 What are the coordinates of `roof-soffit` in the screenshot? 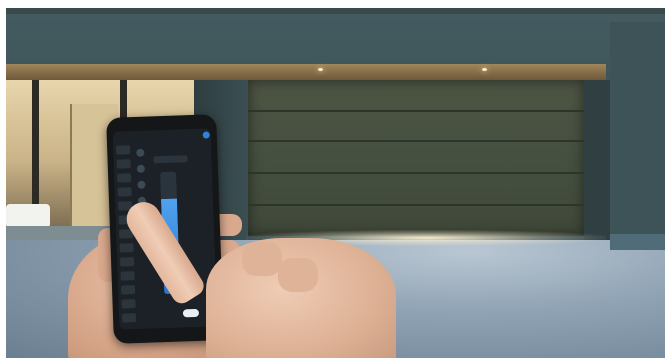 It's located at (306, 72).